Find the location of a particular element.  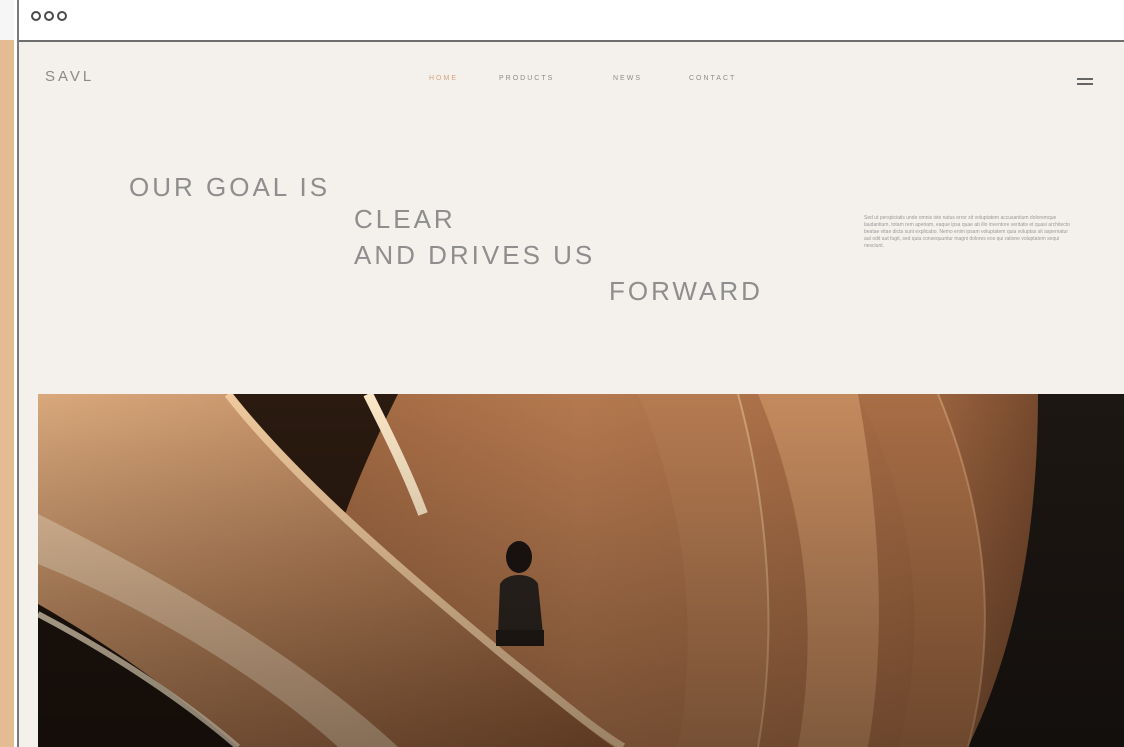

site-logo: SAVL is located at coordinates (69, 76).